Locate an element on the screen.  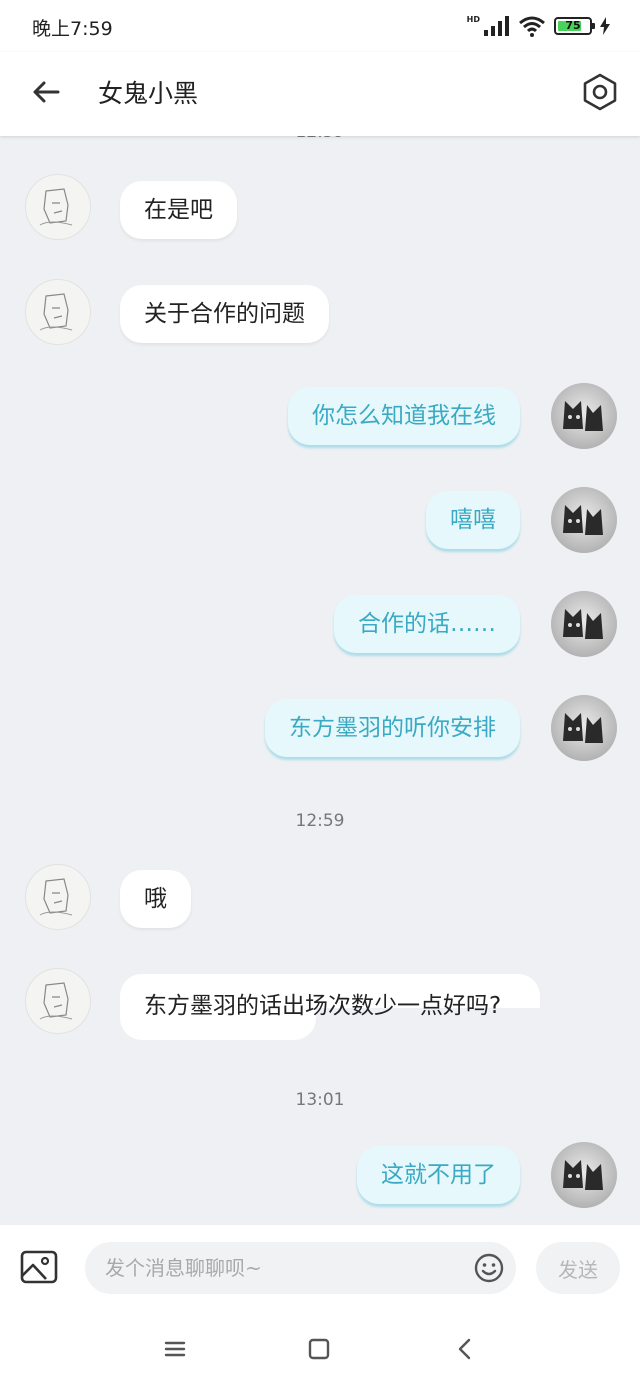
input-bar: 发送 is located at coordinates (320, 1268).